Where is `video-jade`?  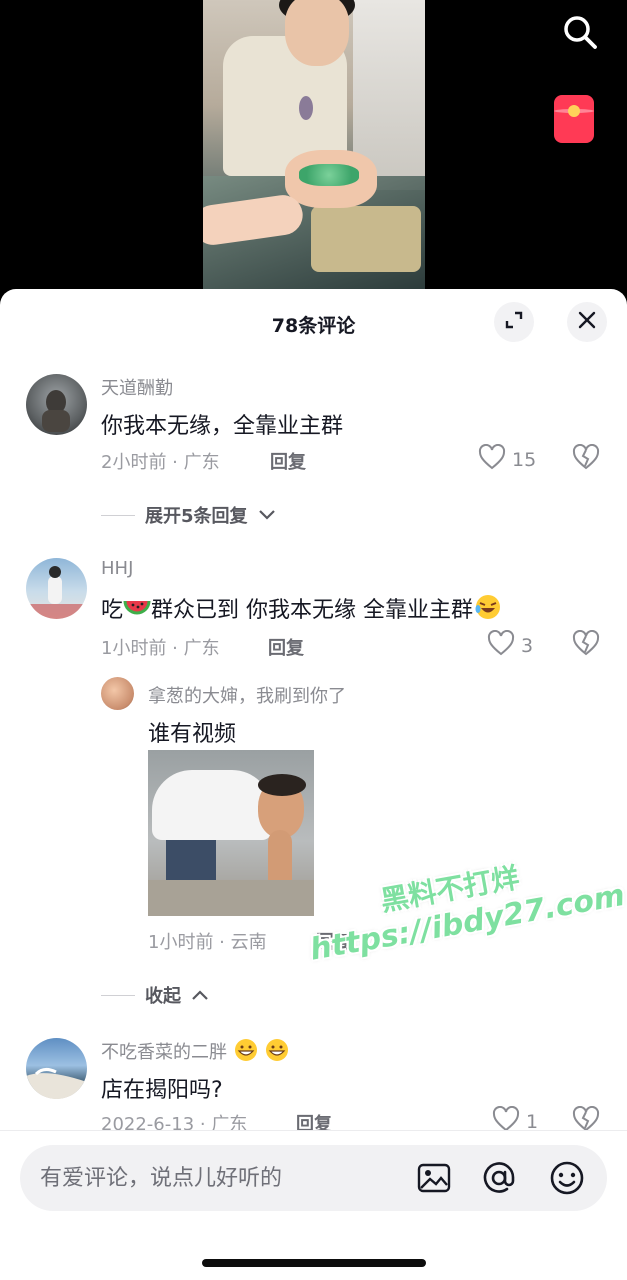 video-jade is located at coordinates (329, 175).